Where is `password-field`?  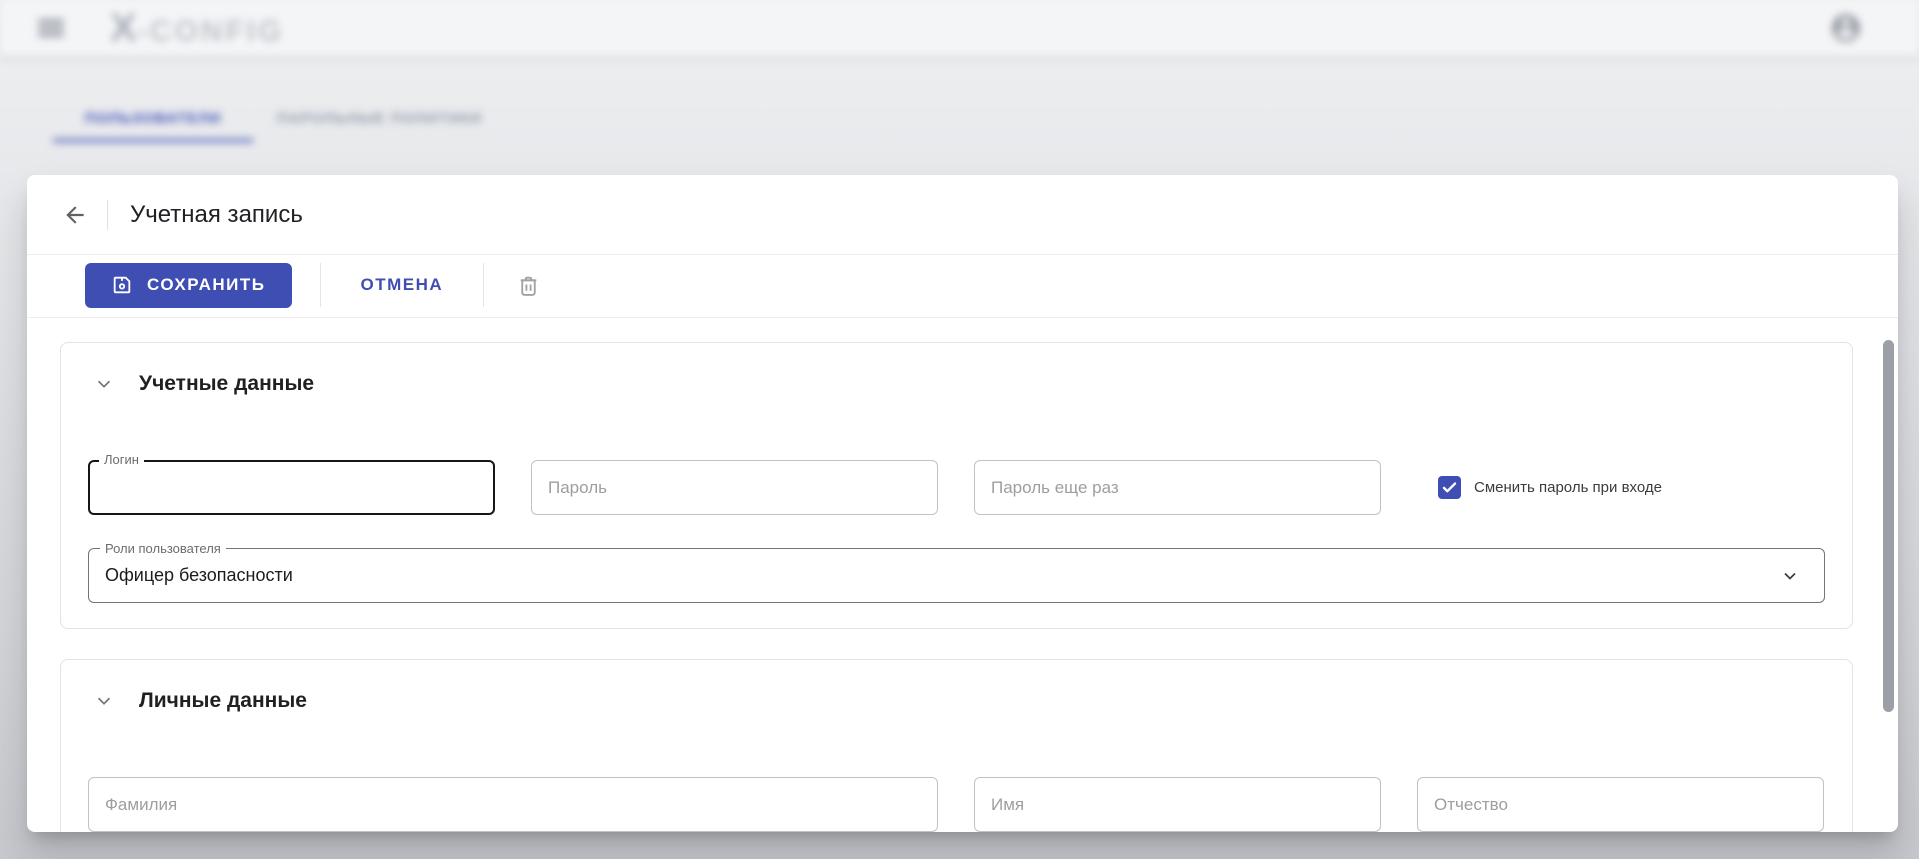 password-field is located at coordinates (734, 487).